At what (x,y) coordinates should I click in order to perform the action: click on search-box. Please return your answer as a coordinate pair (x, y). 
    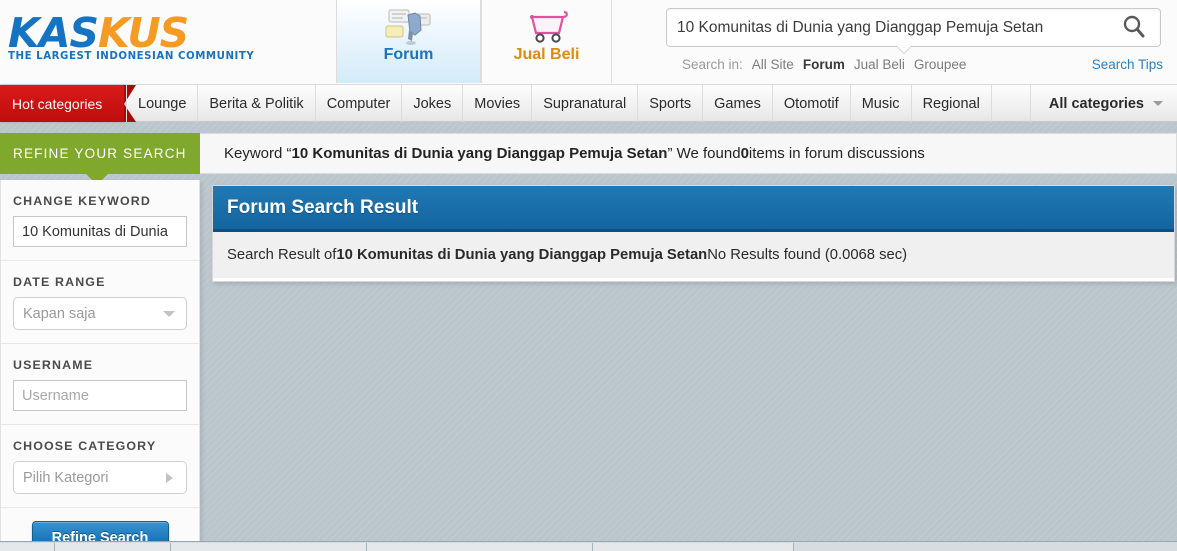
    Looking at the image, I should click on (913, 27).